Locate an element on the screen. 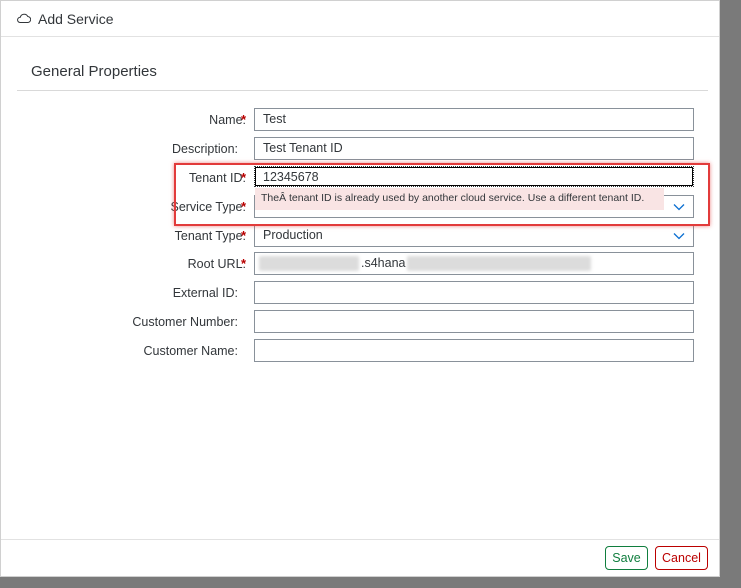 This screenshot has width=741, height=588. cloud-icon is located at coordinates (24, 18).